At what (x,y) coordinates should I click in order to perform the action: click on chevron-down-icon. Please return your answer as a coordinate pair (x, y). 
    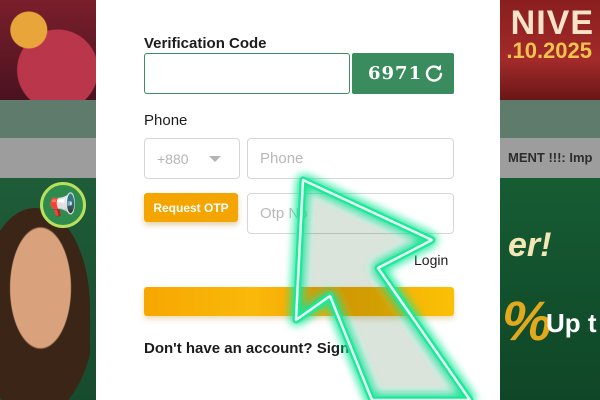
    Looking at the image, I should click on (215, 159).